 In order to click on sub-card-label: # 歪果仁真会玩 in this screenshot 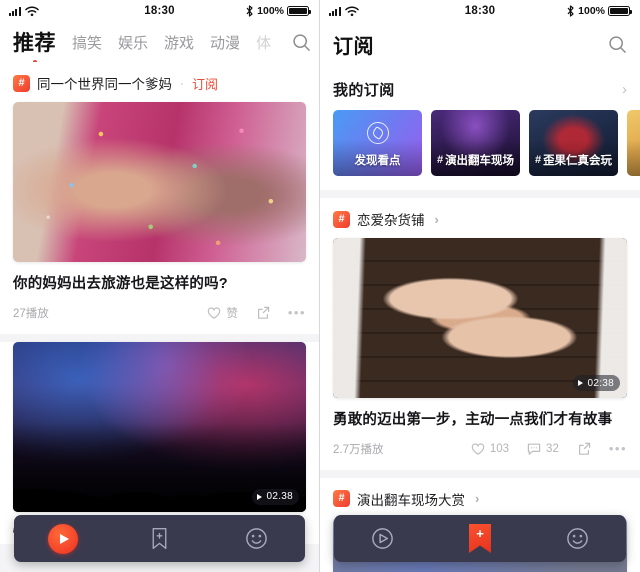, I will do `click(573, 164)`.